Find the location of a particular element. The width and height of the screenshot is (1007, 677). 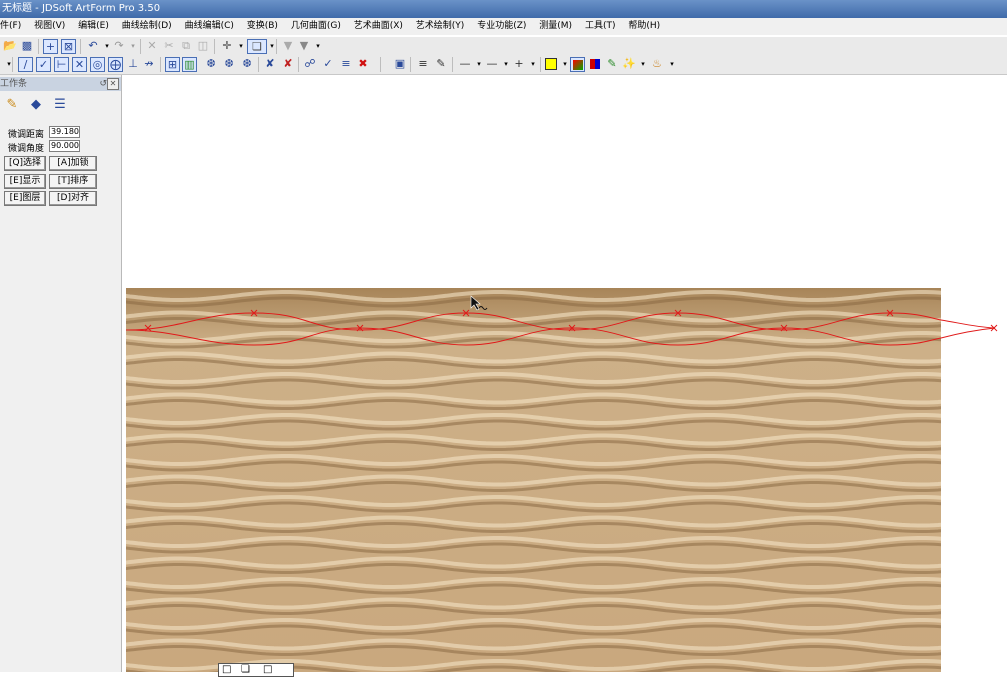

curve-overlay is located at coordinates (561, 320).